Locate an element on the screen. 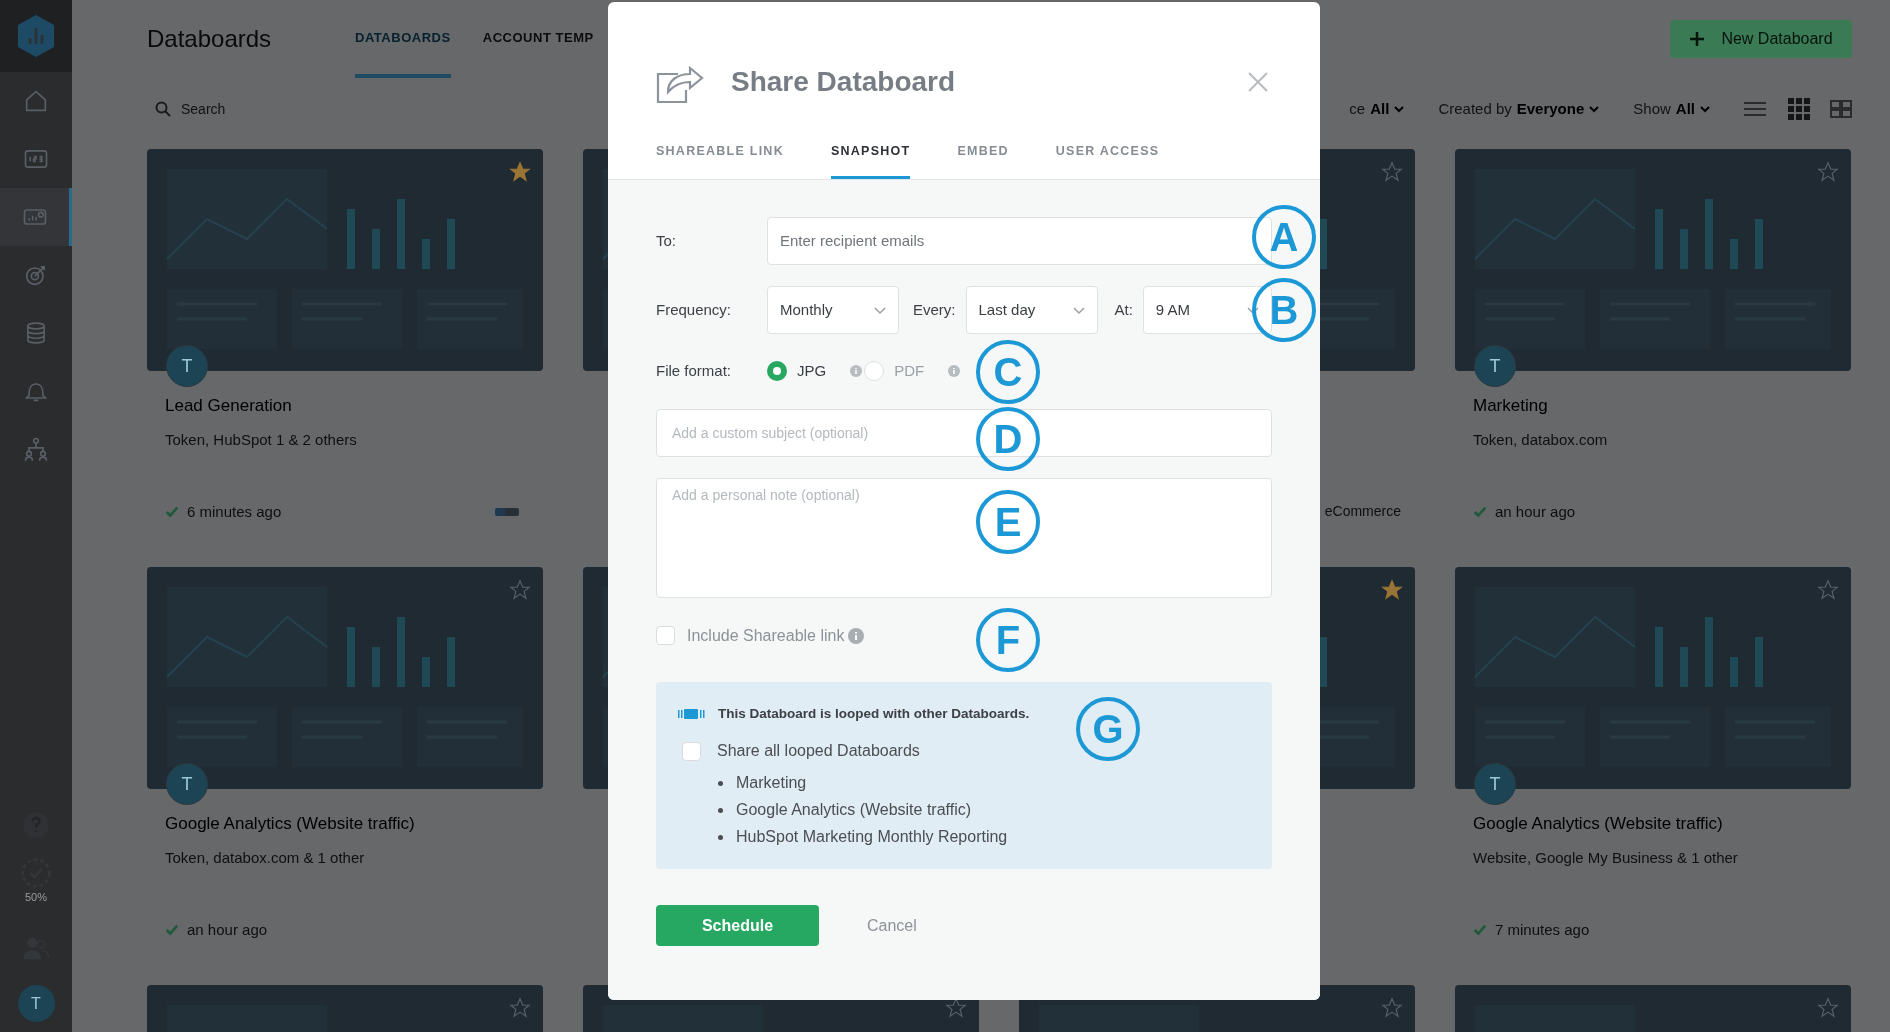  new-databoard-button: New Databoard is located at coordinates (1761, 39).